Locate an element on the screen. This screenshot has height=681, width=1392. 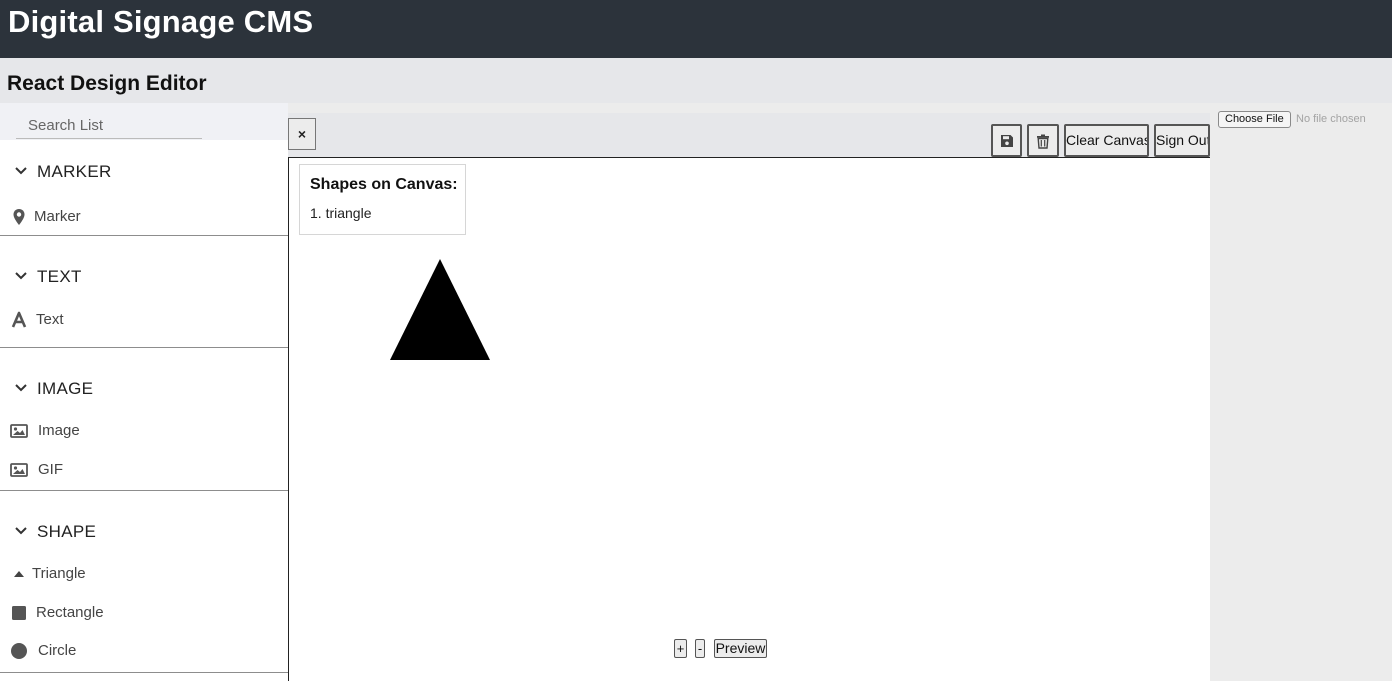
group-title-shape: SHAPE is located at coordinates (67, 531).